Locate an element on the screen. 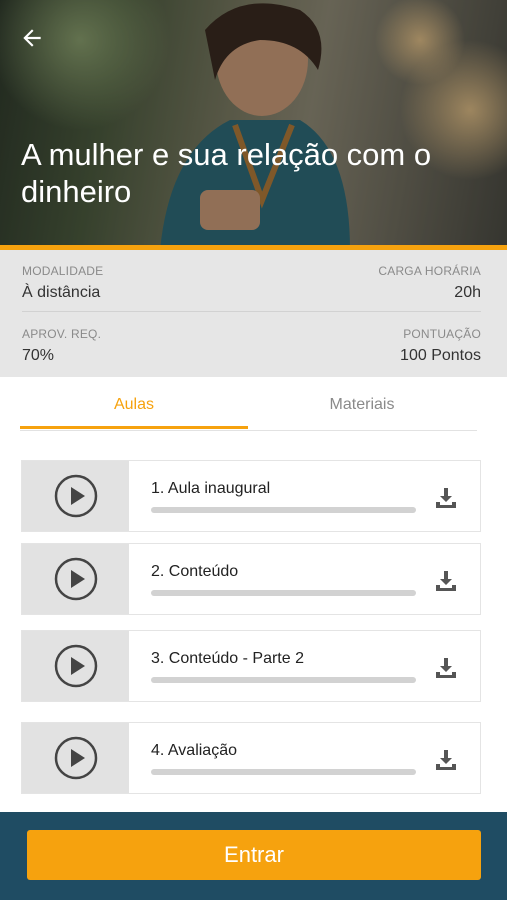  carga-horaria-value: 20h is located at coordinates (467, 292).